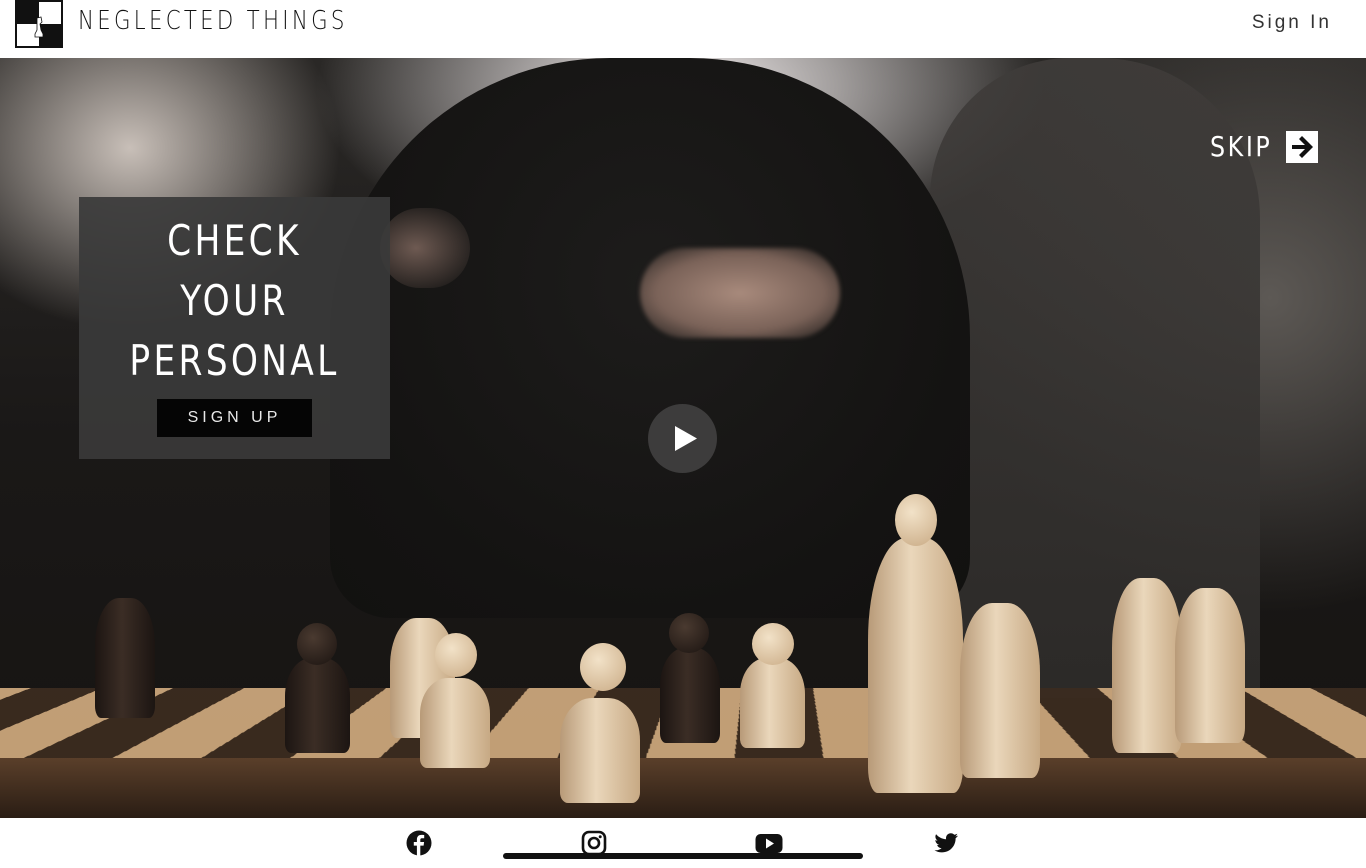 This screenshot has height=868, width=1366. What do you see at coordinates (740, 293) in the screenshot?
I see `background-hand-right` at bounding box center [740, 293].